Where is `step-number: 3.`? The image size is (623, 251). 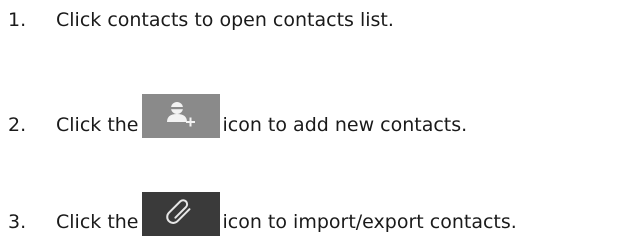
step-number: 3. is located at coordinates (17, 222).